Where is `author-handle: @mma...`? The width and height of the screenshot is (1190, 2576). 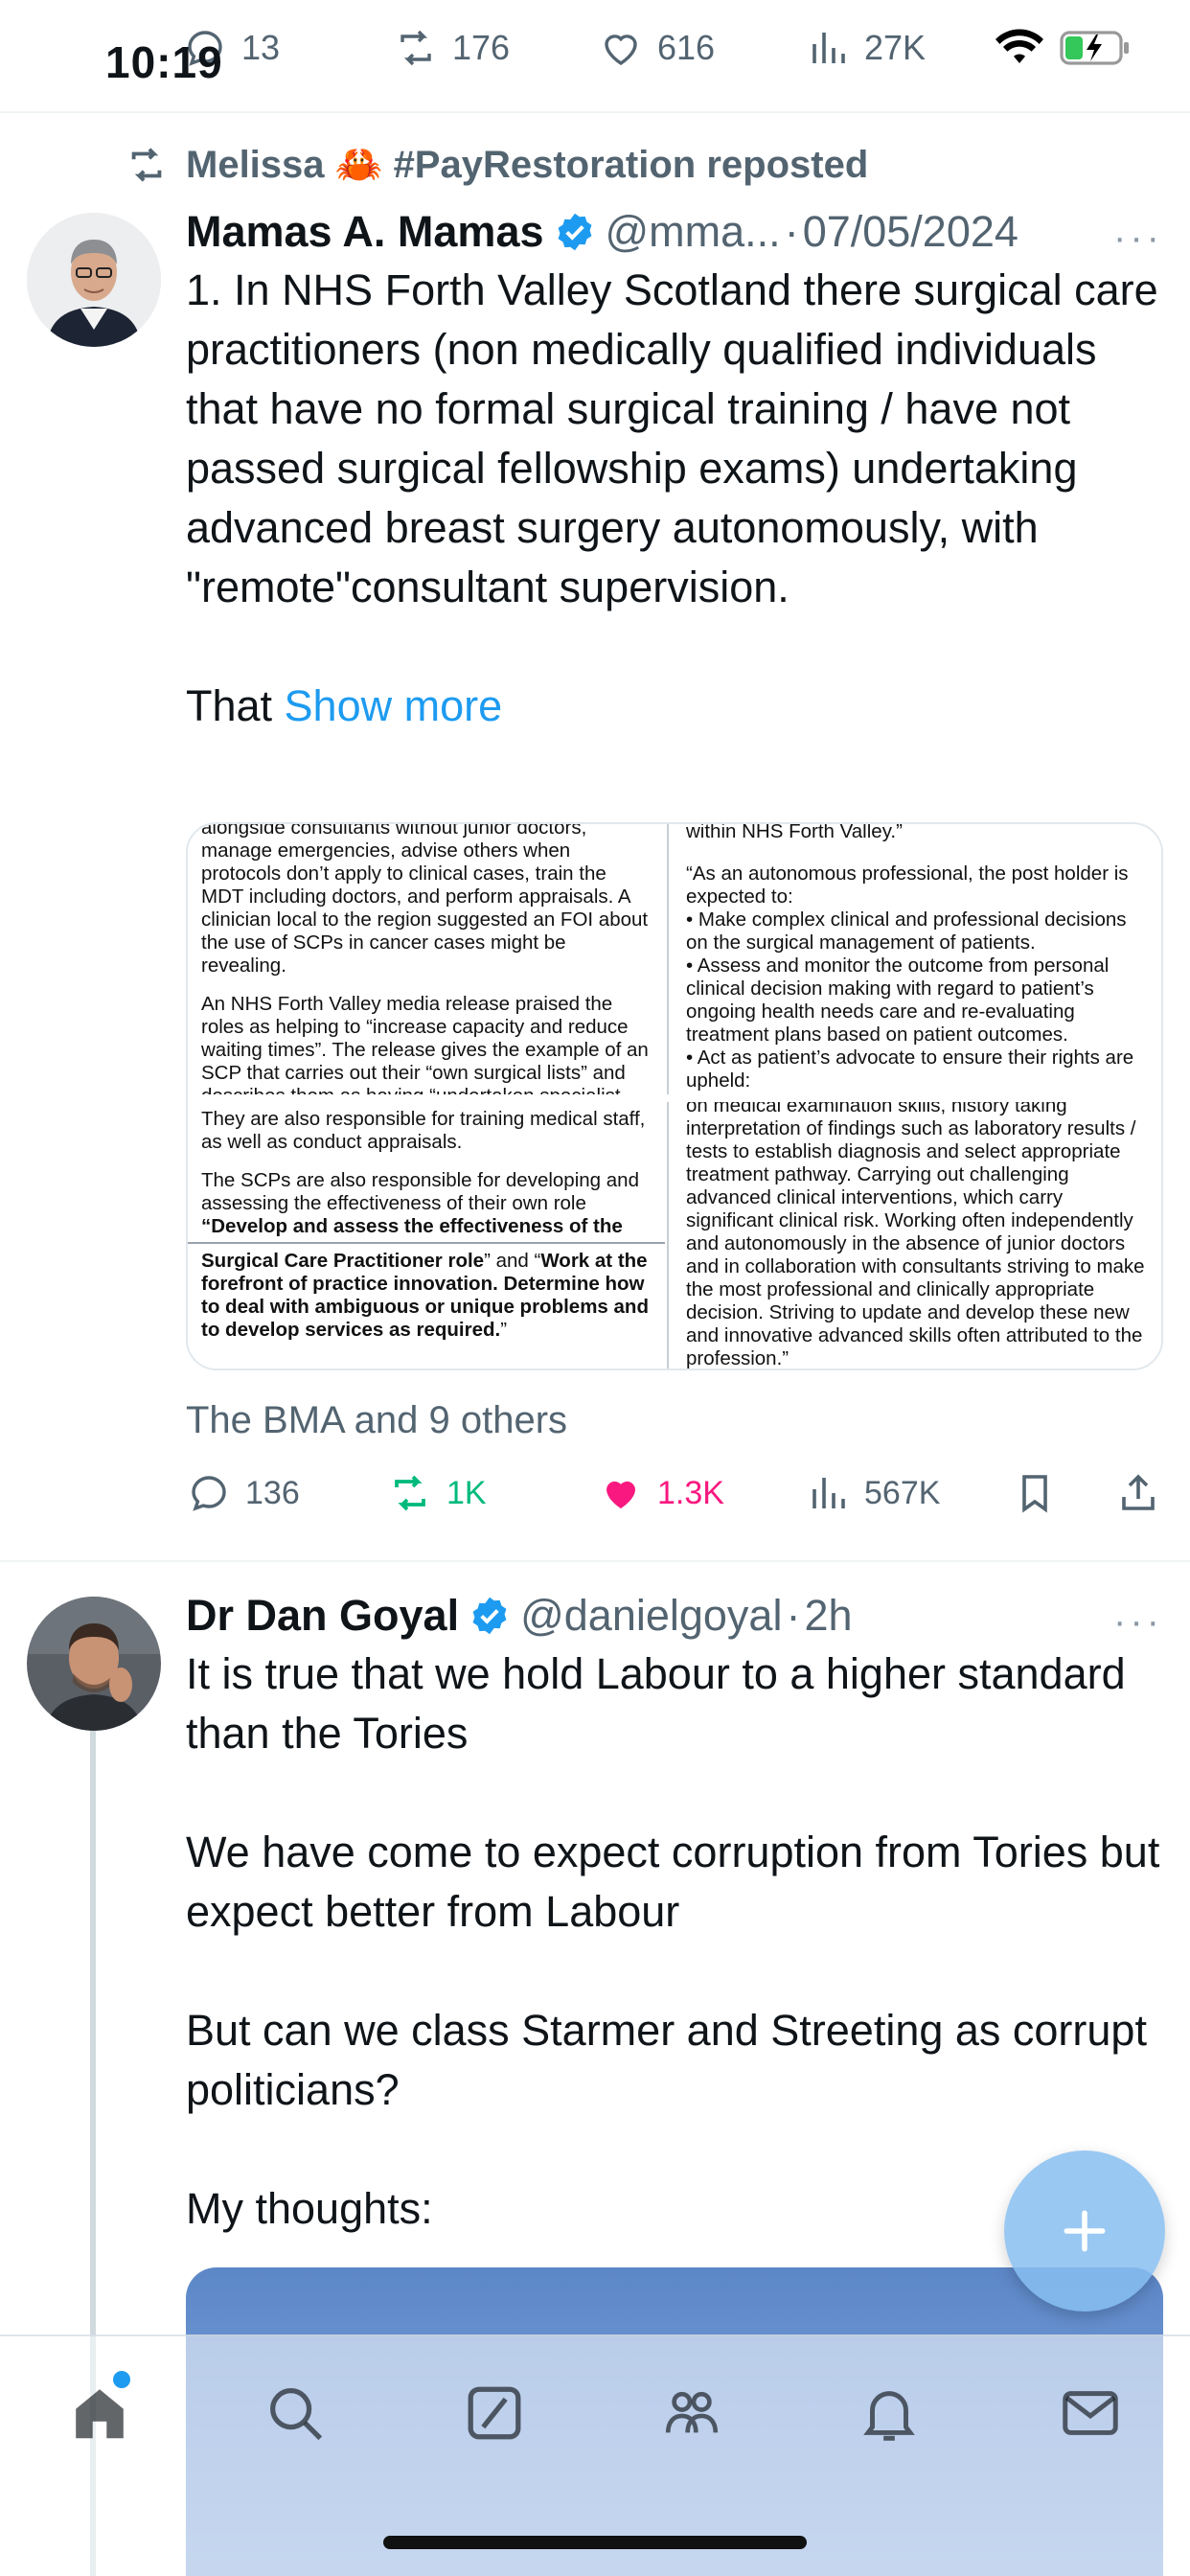
author-handle: @mma... is located at coordinates (694, 232).